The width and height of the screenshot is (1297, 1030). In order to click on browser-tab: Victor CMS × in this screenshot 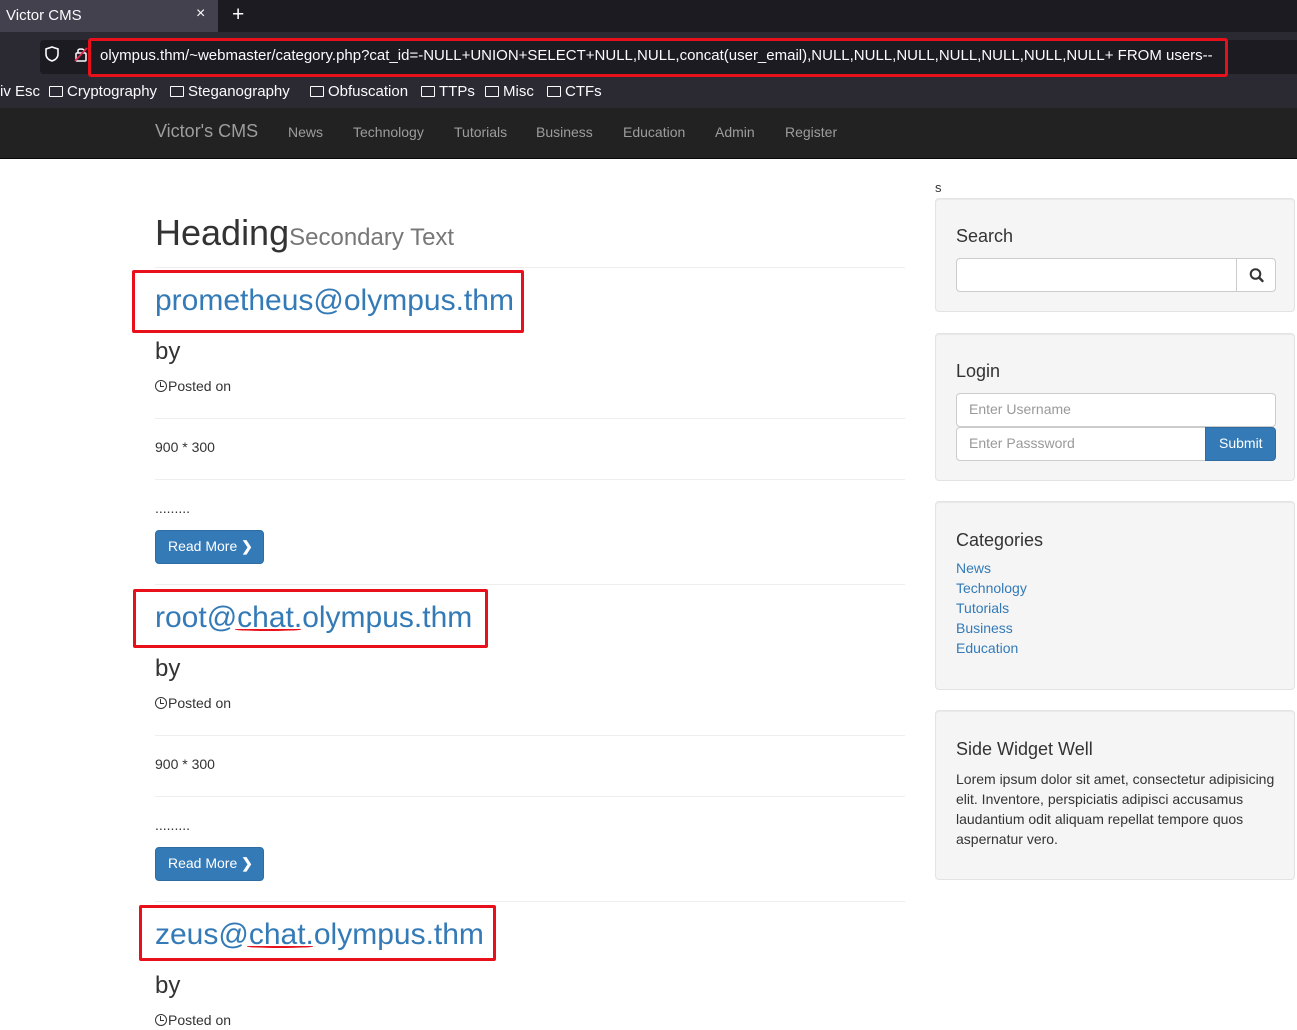, I will do `click(109, 16)`.